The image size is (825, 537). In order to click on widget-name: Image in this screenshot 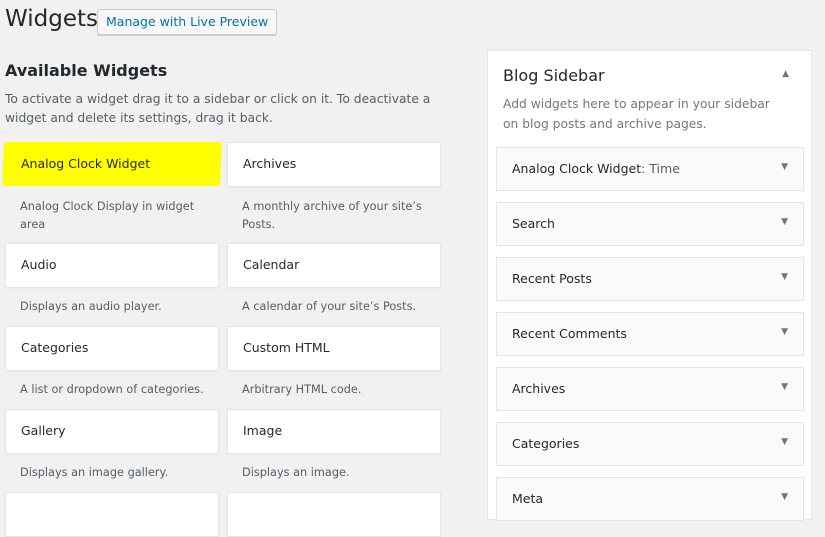, I will do `click(263, 430)`.